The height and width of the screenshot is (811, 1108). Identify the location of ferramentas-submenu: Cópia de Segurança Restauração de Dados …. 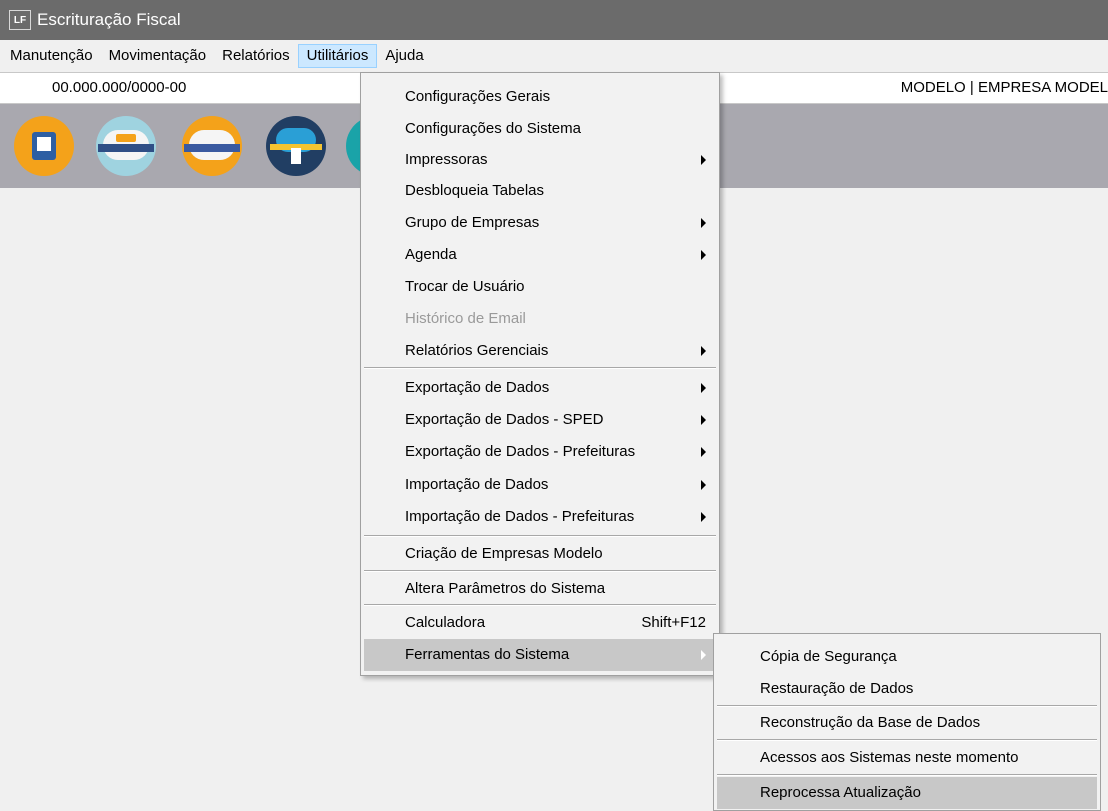
(907, 722).